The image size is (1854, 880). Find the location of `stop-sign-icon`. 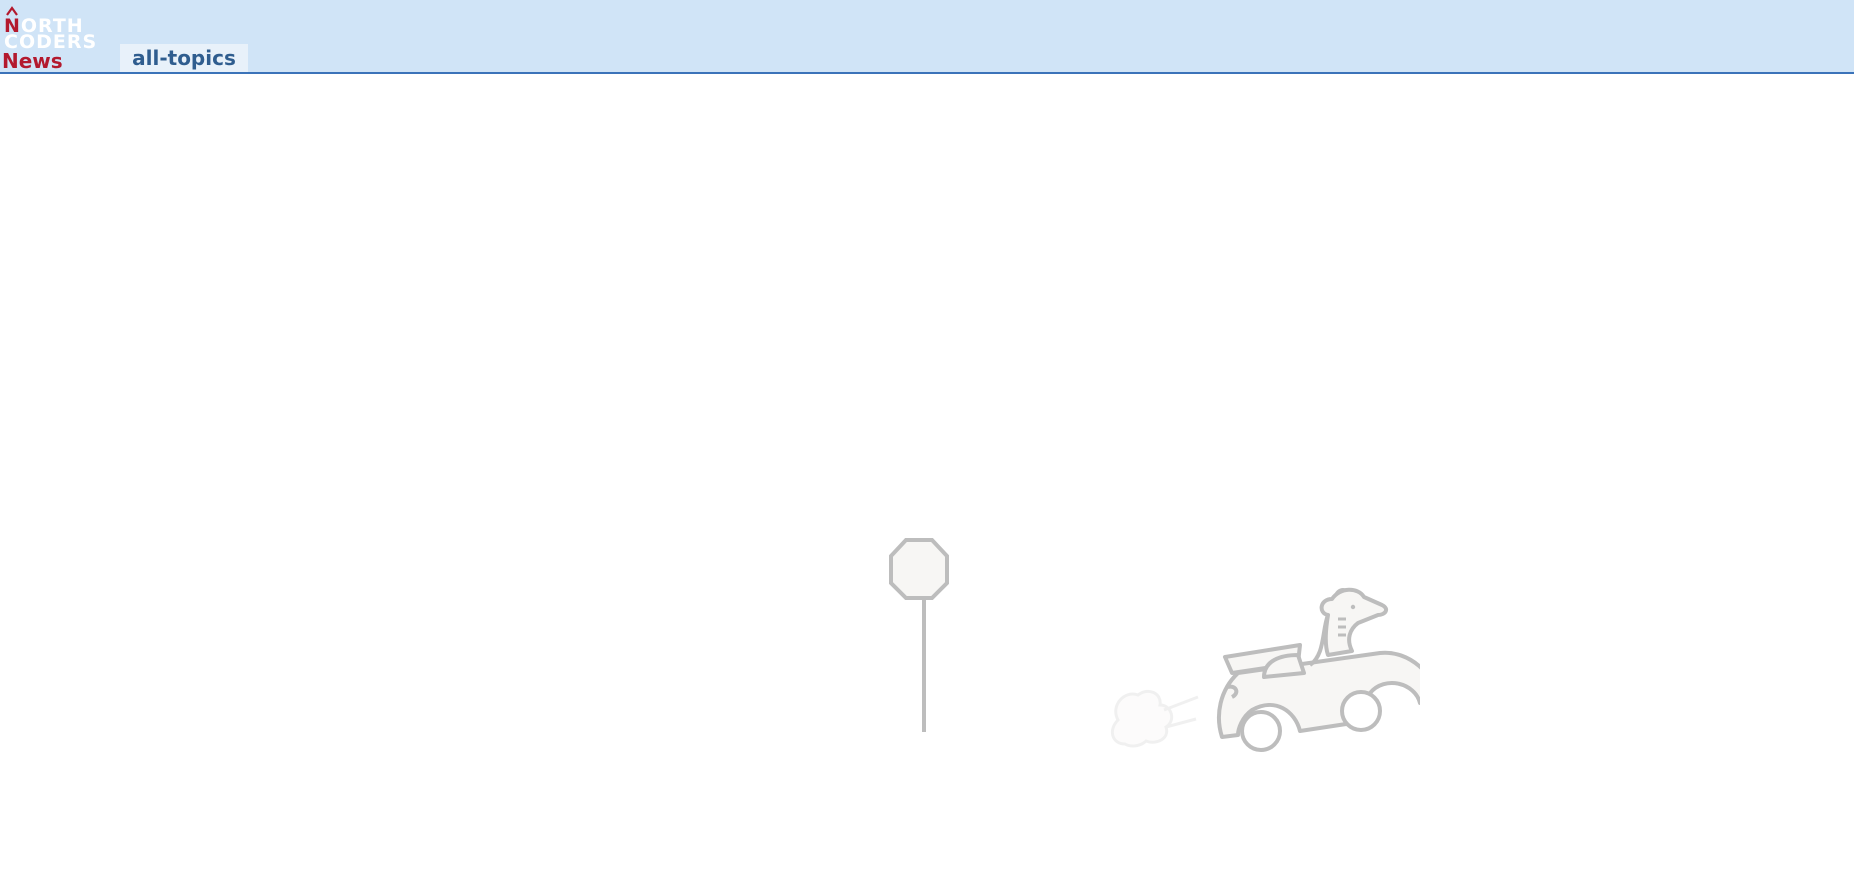

stop-sign-icon is located at coordinates (919, 635).